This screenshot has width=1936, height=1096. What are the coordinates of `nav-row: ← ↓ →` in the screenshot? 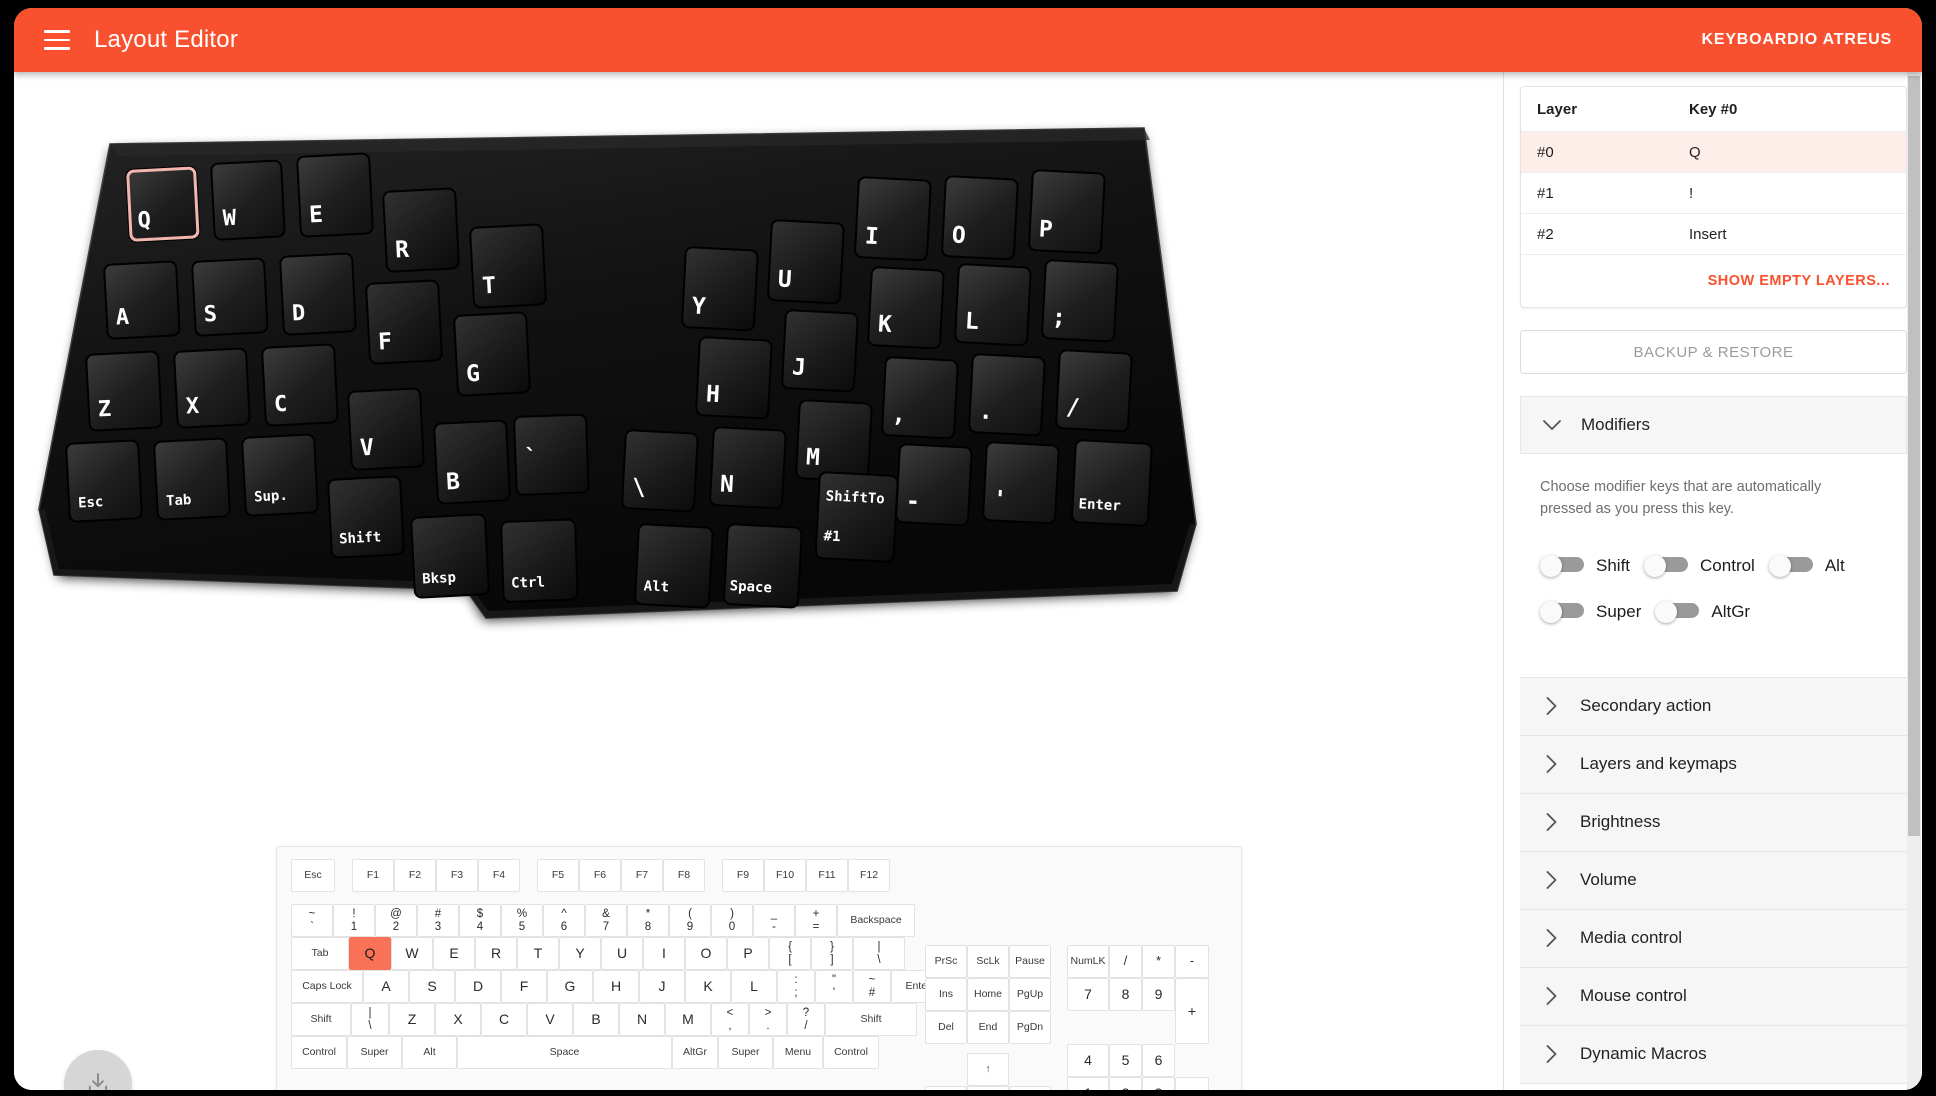 It's located at (988, 1088).